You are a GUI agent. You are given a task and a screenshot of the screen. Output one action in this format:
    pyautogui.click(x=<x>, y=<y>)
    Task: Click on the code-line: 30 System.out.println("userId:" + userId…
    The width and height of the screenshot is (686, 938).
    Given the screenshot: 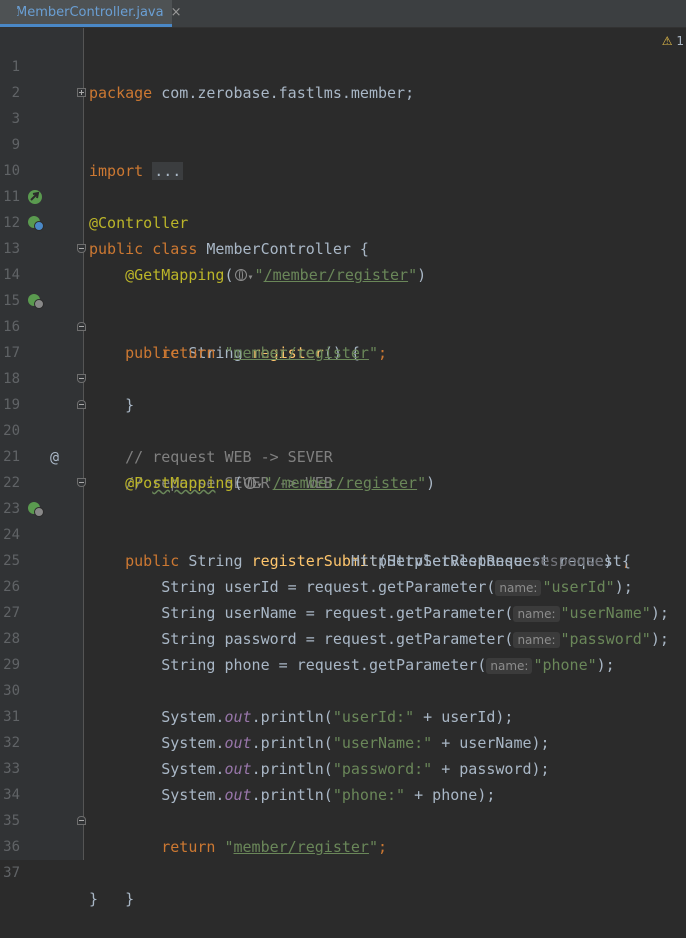 What is the action you would take?
    pyautogui.click(x=343, y=689)
    